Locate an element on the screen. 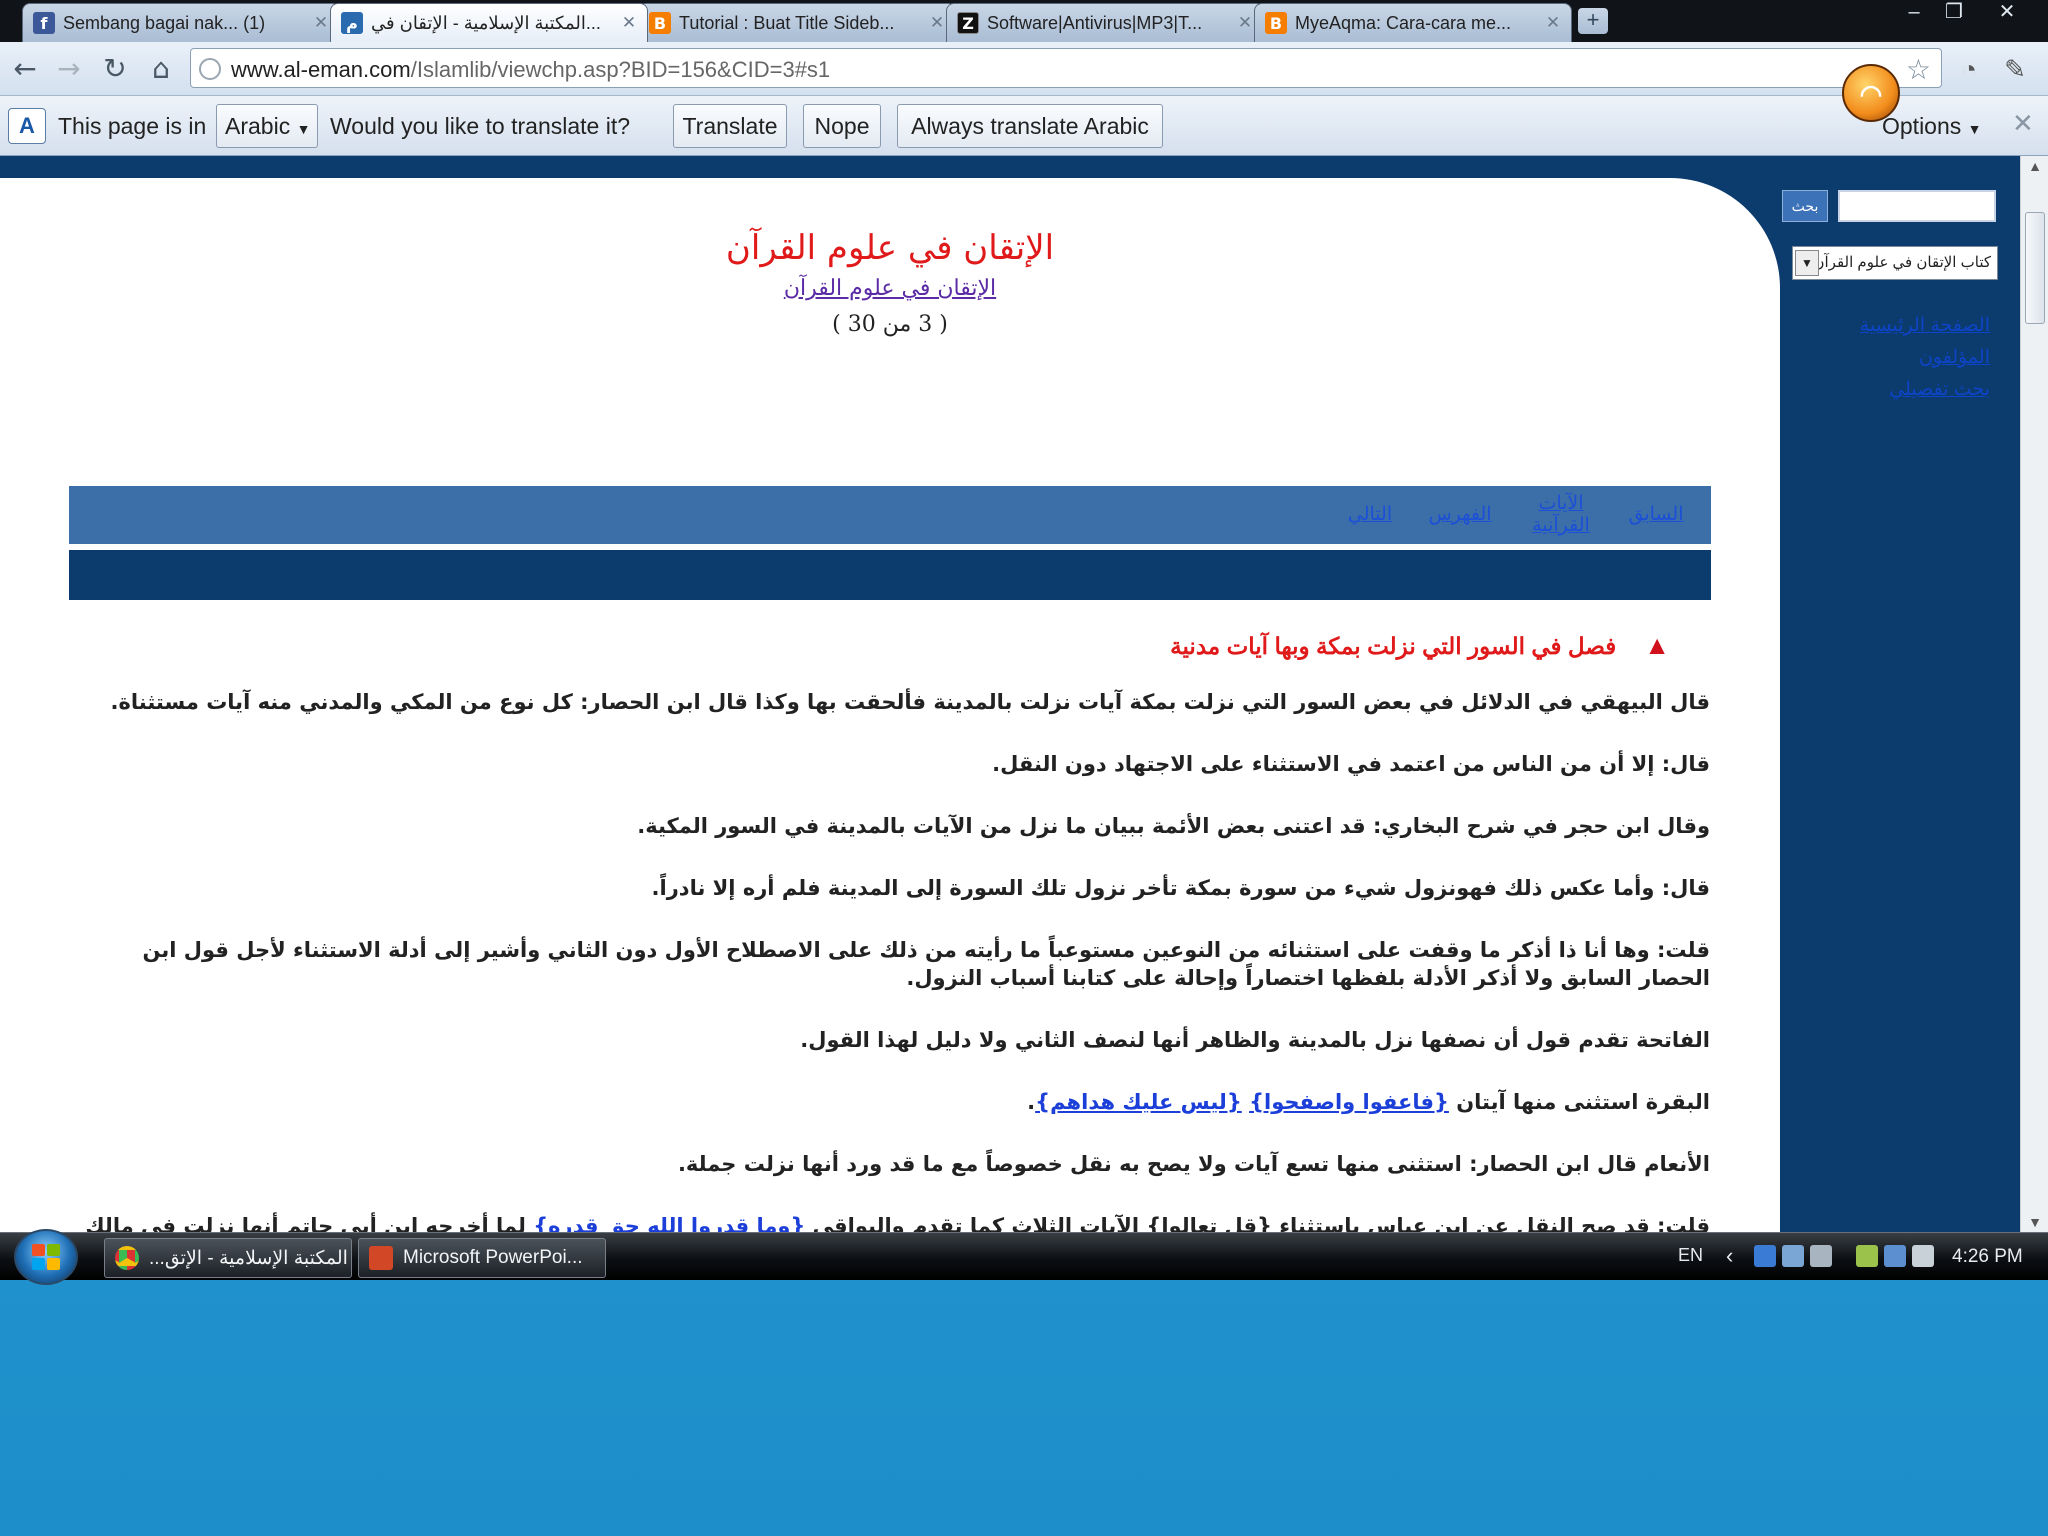 This screenshot has width=2048, height=1536. reload-icon: ↻ is located at coordinates (115, 69).